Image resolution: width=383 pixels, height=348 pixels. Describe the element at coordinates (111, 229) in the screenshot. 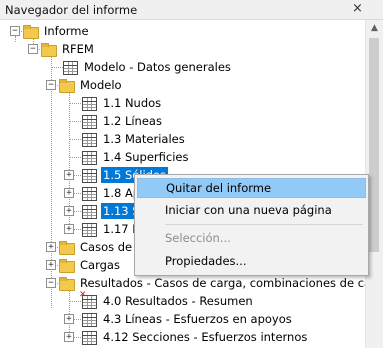

I see `tree-node-item-1-17: 1.17 E` at that location.